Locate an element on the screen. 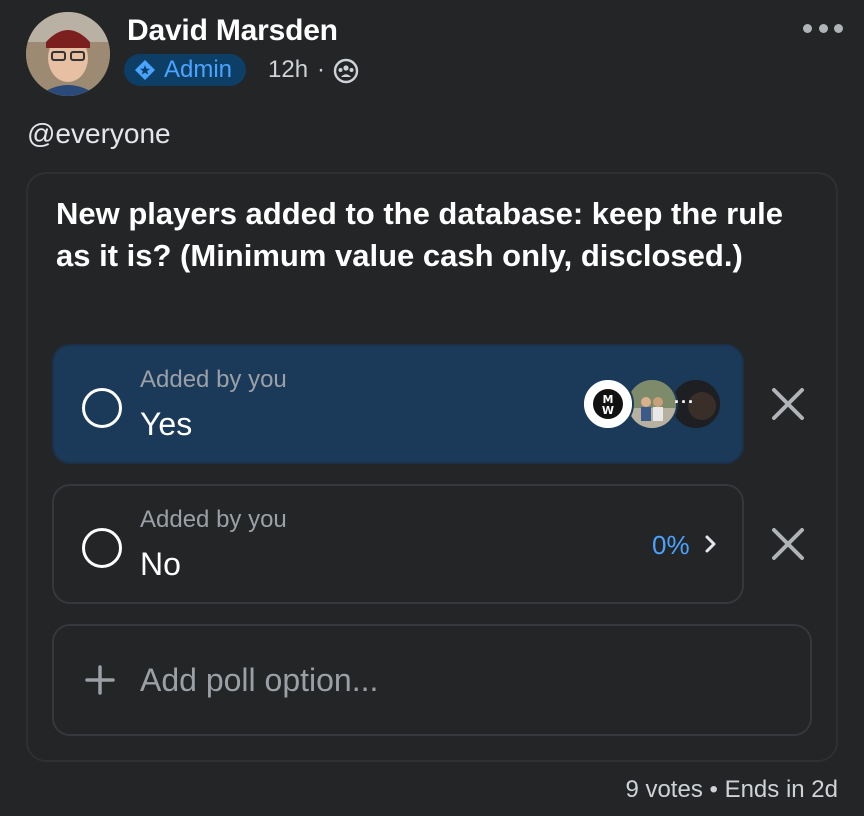 The width and height of the screenshot is (864, 816). post-time: 12h is located at coordinates (288, 70).